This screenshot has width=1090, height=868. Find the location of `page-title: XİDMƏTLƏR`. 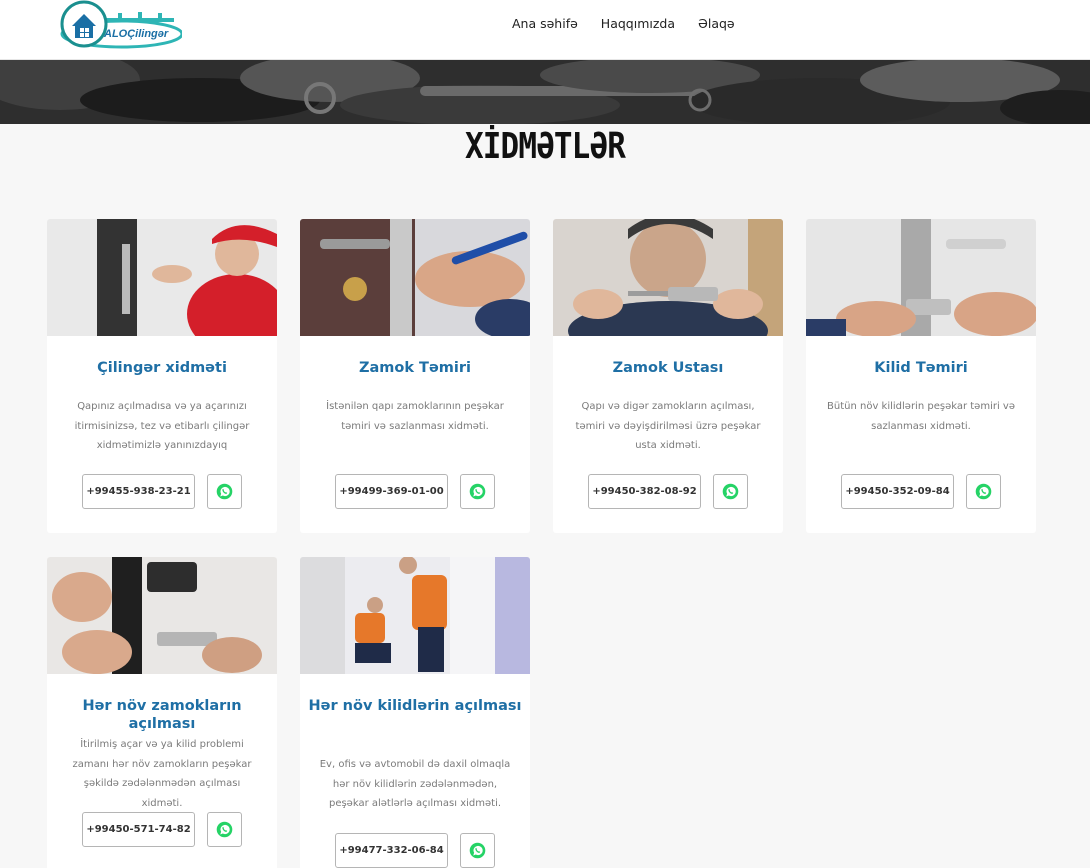

page-title: XİDMƏTLƏR is located at coordinates (545, 146).